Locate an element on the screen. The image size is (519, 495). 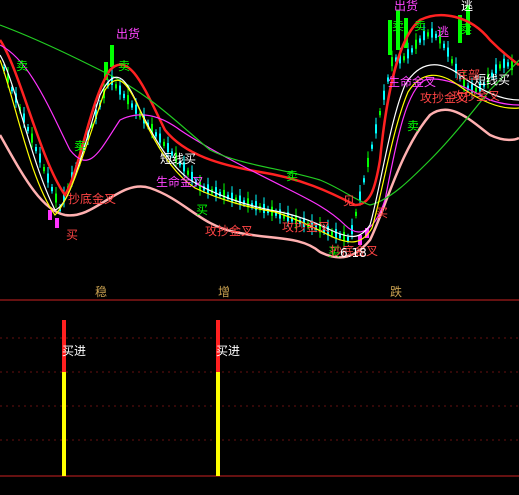
section-label: 增 is located at coordinates (224, 292).